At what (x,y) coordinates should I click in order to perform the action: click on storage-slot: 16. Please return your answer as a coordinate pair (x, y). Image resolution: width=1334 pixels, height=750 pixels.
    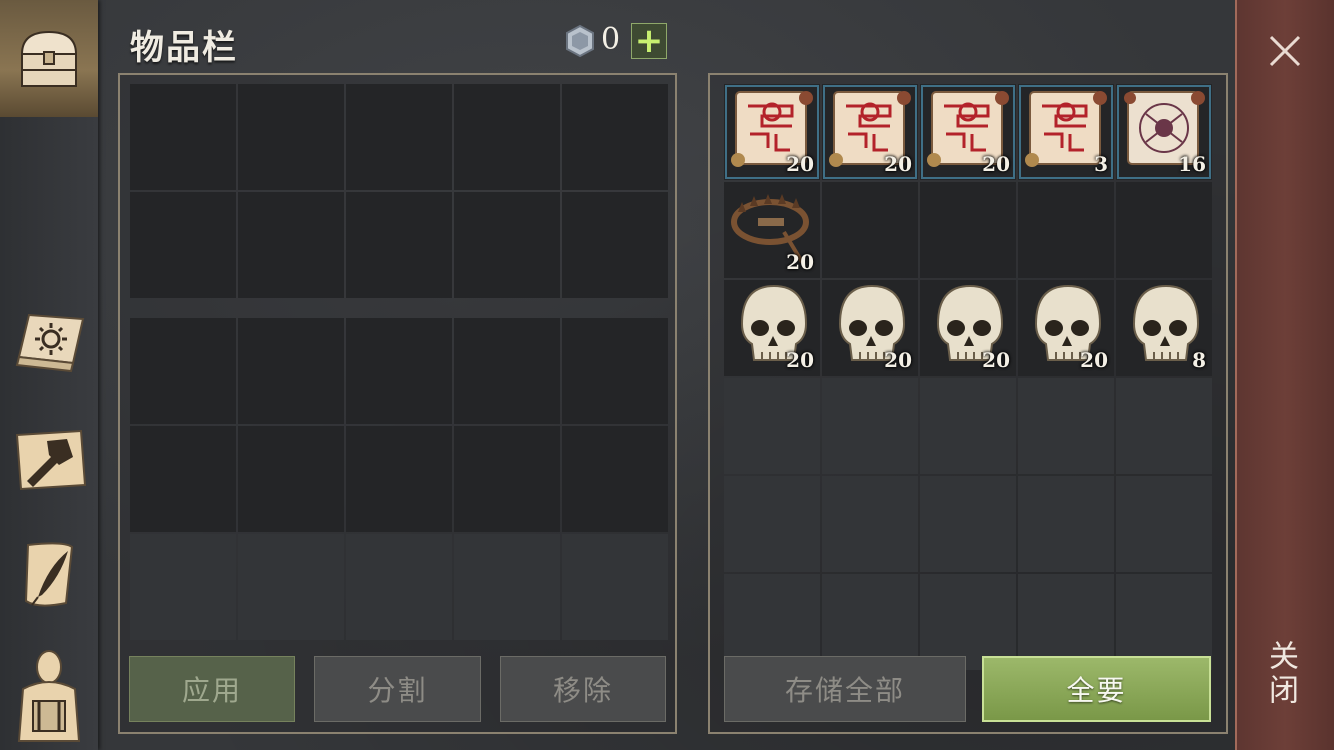
    Looking at the image, I should click on (1164, 132).